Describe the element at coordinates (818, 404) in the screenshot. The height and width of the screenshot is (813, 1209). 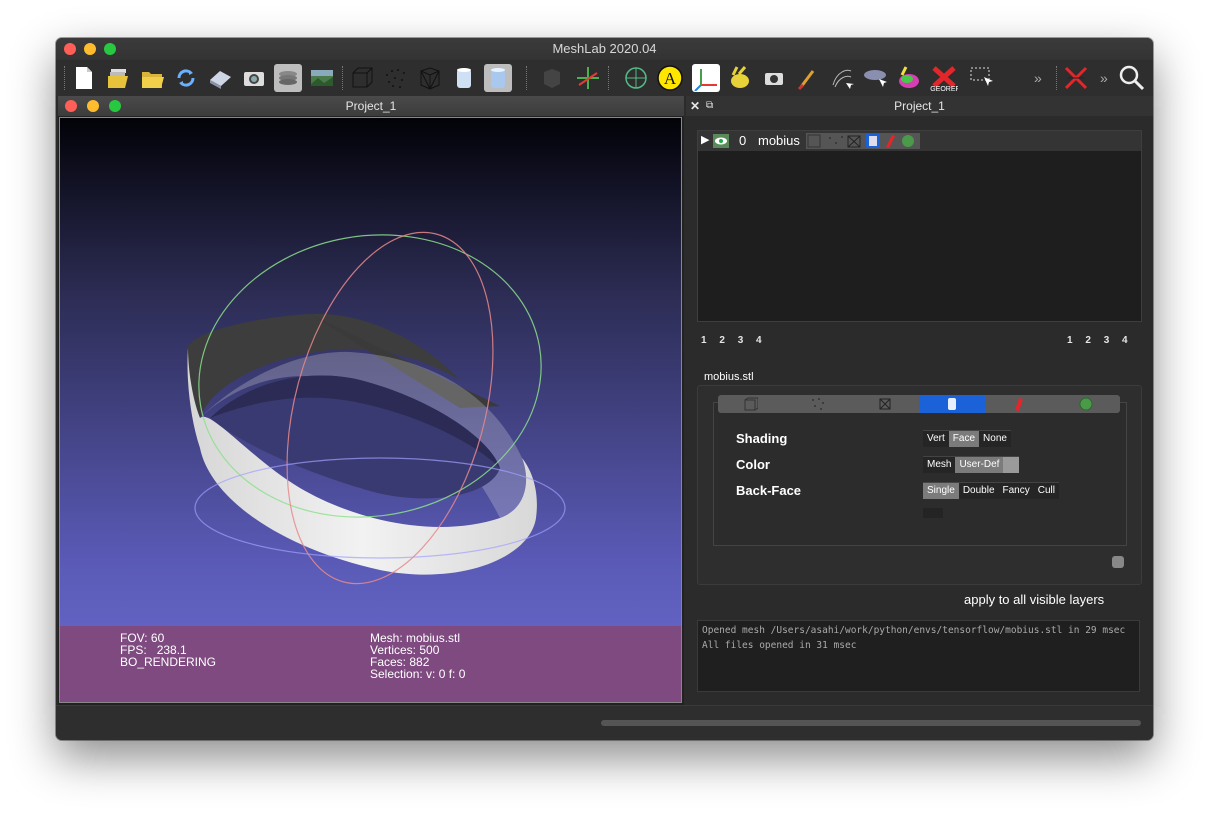
I see `tab-points` at that location.